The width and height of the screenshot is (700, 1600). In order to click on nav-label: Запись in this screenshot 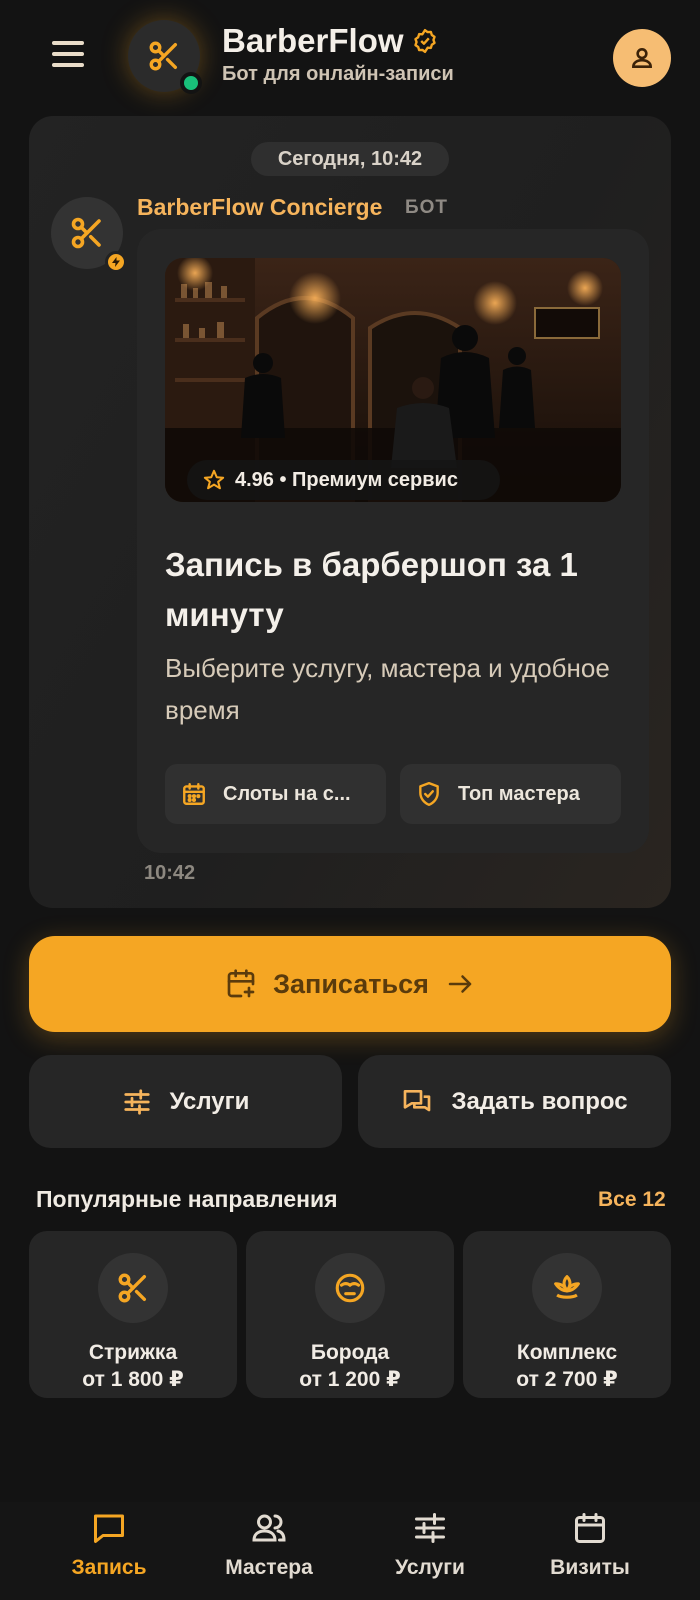, I will do `click(109, 1567)`.